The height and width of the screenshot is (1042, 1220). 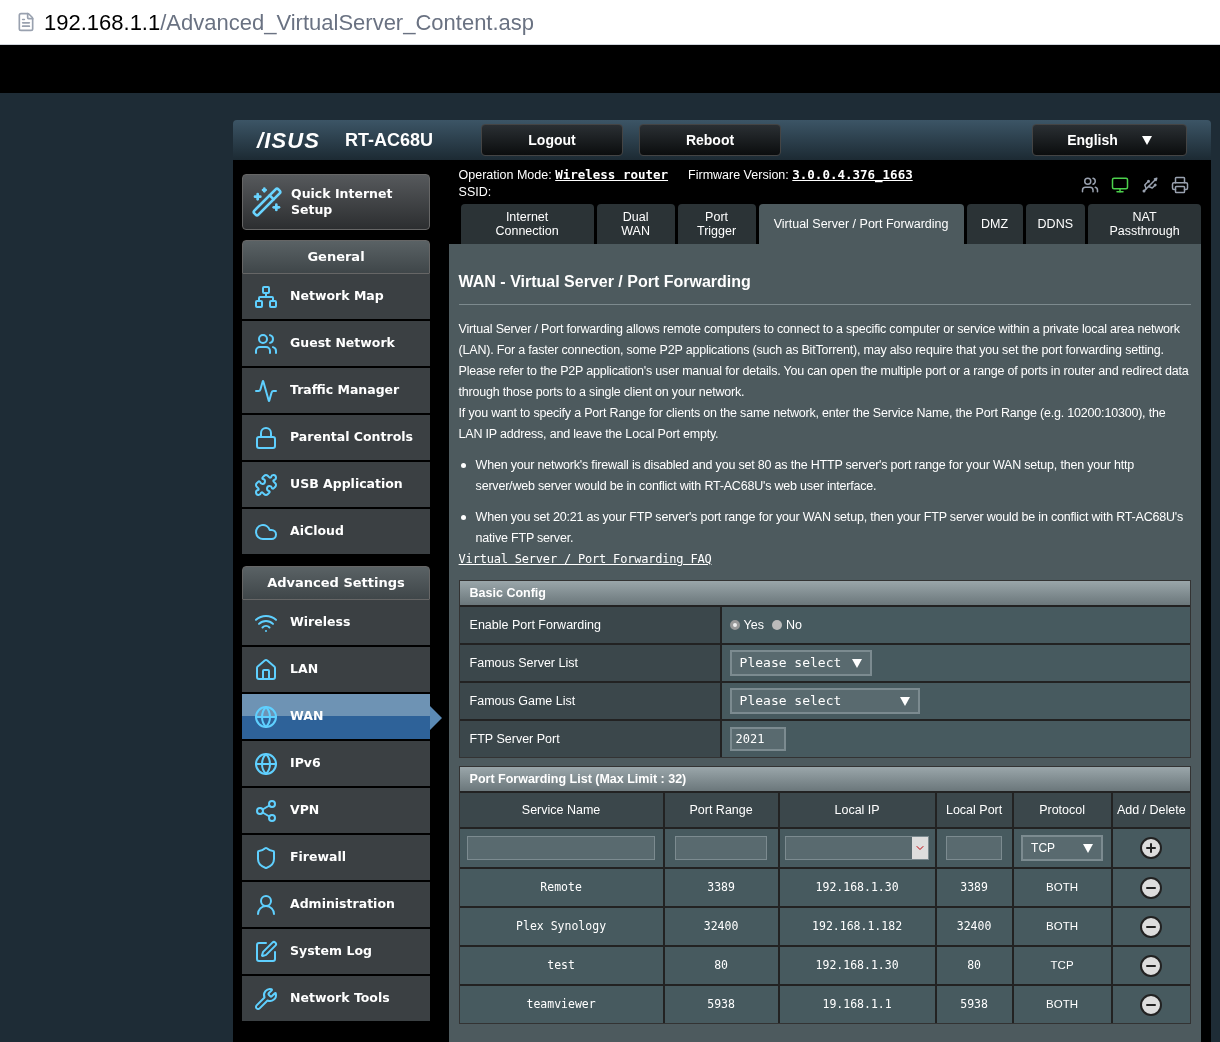 I want to click on tab: DDNS, so click(x=1055, y=224).